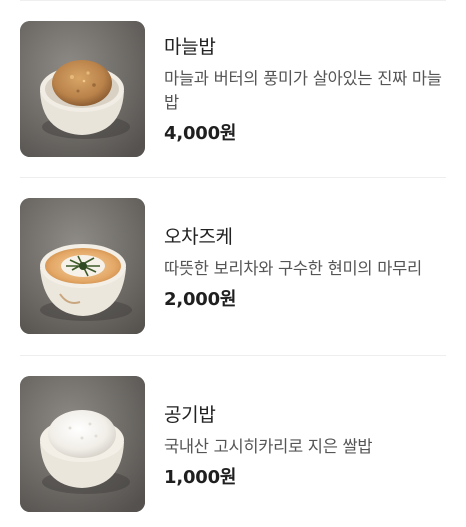 This screenshot has height=527, width=466. Describe the element at coordinates (82, 266) in the screenshot. I see `ochazuke-bowl-image` at that location.